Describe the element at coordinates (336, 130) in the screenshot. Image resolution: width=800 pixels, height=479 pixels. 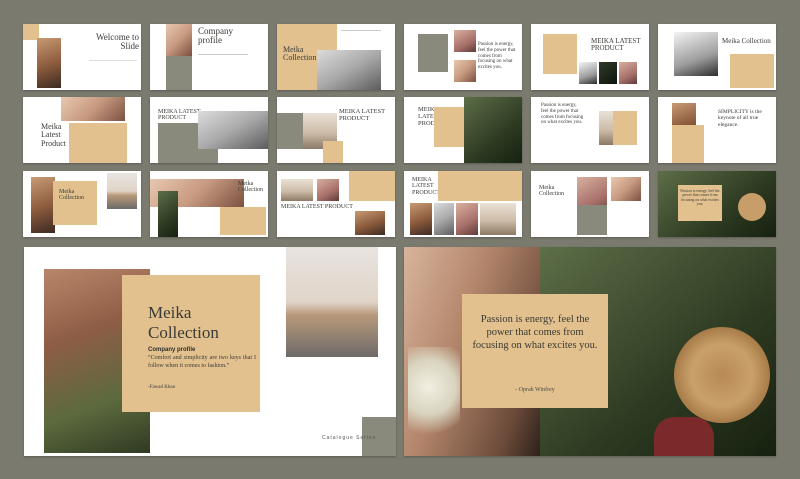
I see `slide-thumb-9: MEIKA LATEST PRODUCT` at that location.